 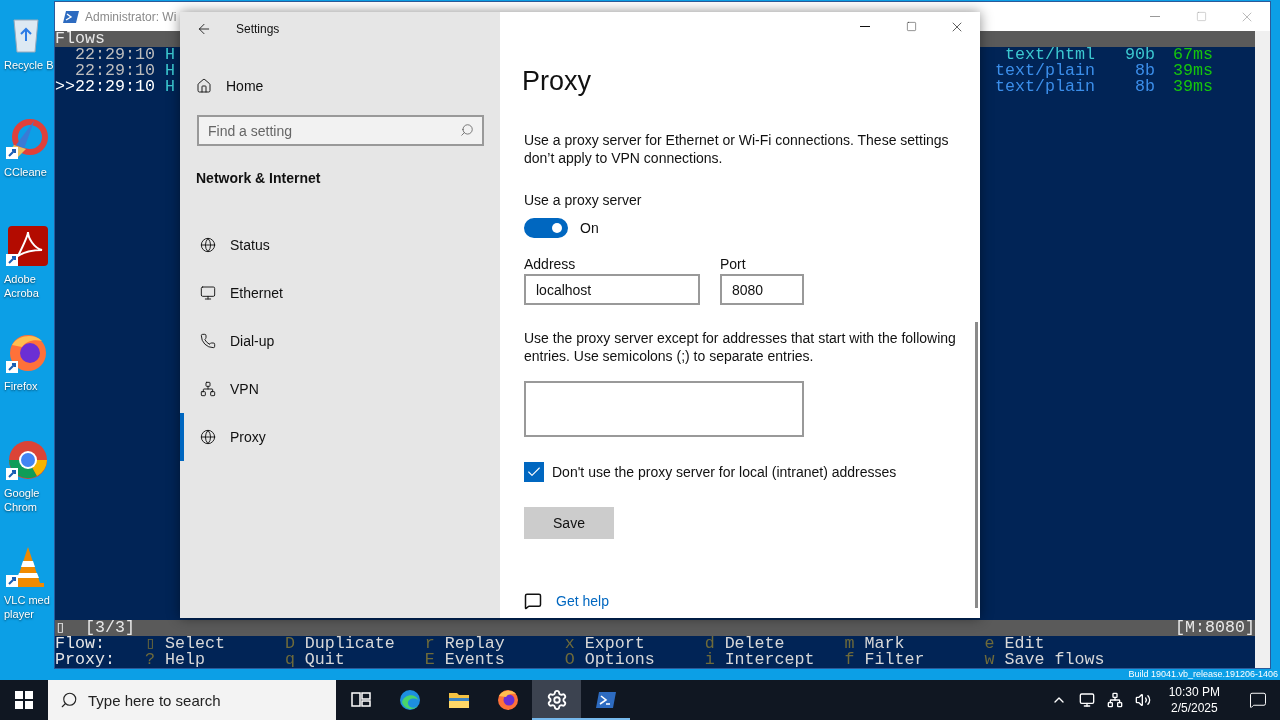 I want to click on clock-date: 2/5/2025, so click(x=1194, y=708).